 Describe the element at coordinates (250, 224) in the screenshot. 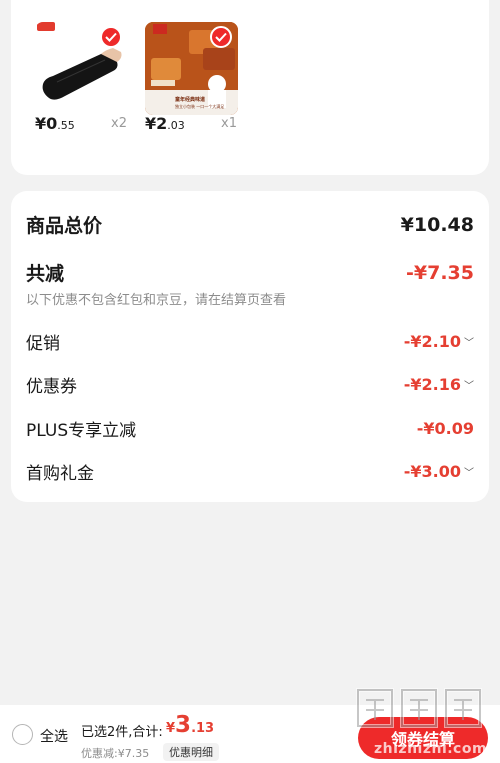

I see `total-price-row: 商品总价 ¥10.48` at that location.